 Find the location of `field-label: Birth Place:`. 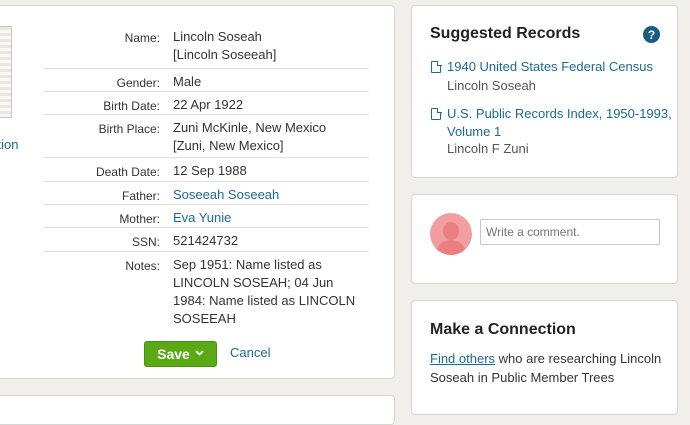

field-label: Birth Place: is located at coordinates (129, 129).